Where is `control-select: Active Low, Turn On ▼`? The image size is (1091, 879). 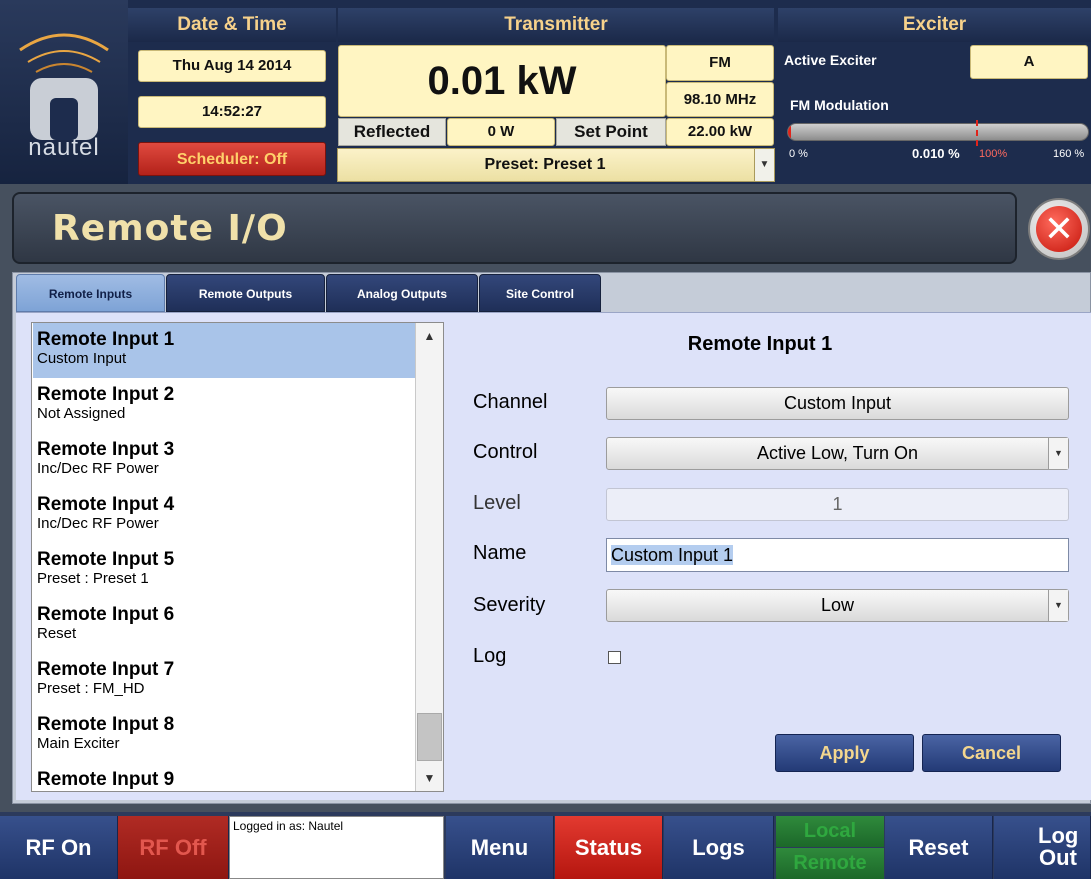
control-select: Active Low, Turn On ▼ is located at coordinates (837, 453).